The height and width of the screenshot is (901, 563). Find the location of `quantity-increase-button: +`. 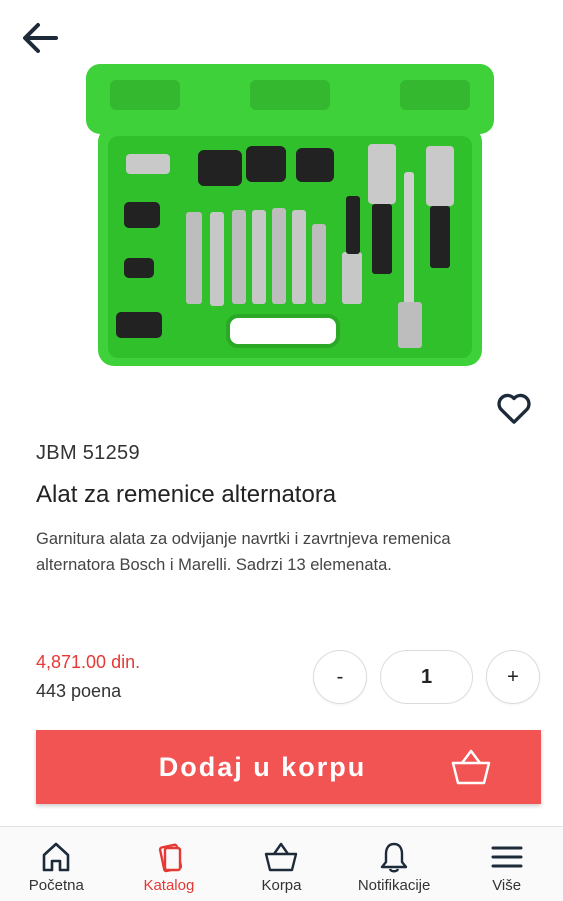

quantity-increase-button: + is located at coordinates (513, 677).